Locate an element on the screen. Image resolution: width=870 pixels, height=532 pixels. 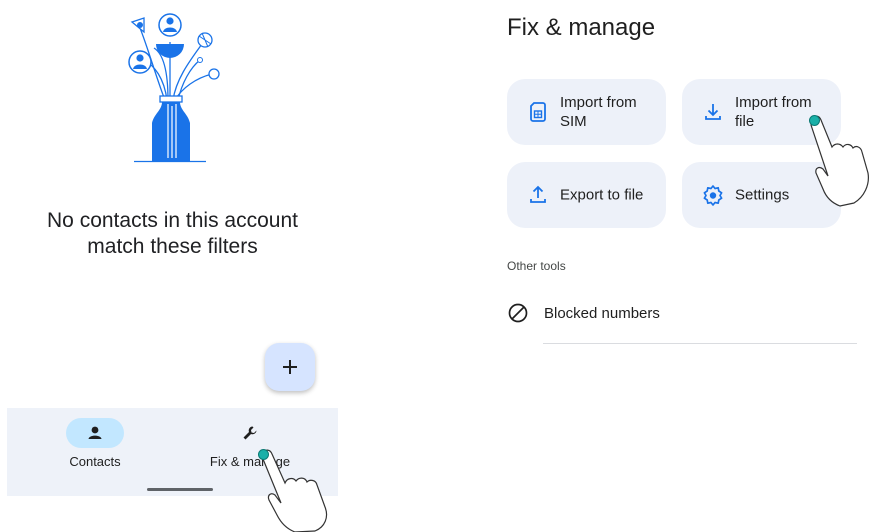
sim-card-icon is located at coordinates (538, 112).